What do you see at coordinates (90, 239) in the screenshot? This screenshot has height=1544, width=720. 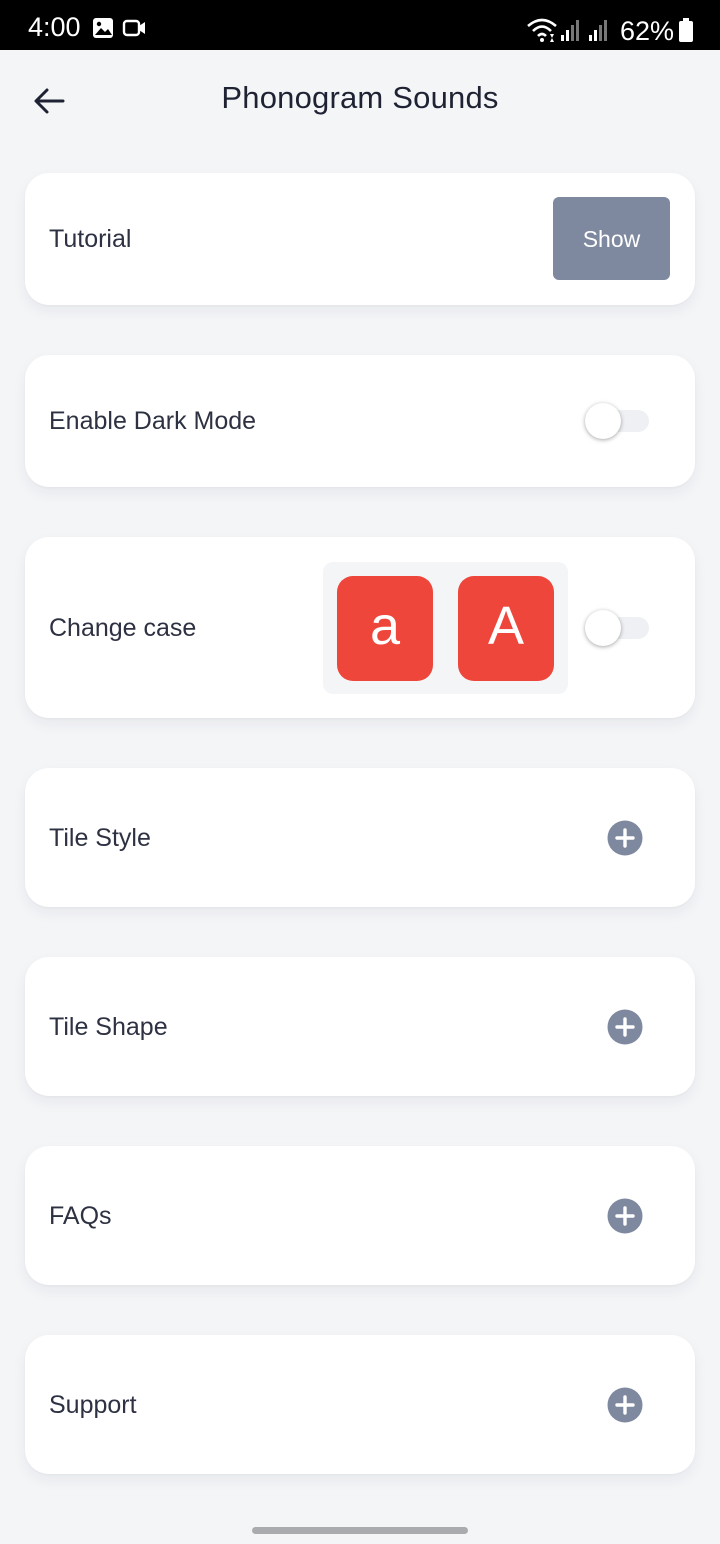 I see `tutorial-label: Tutorial` at bounding box center [90, 239].